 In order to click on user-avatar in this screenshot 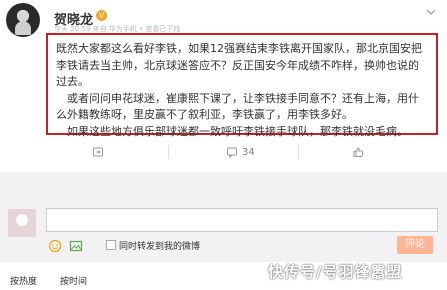, I will do `click(22, 223)`.